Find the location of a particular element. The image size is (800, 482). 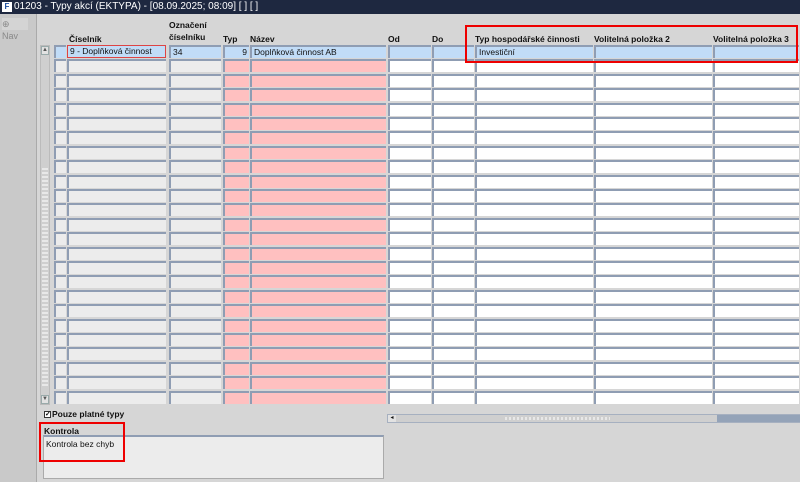

cell-ciselnik: 9 - Doplňková činnost is located at coordinates (116, 51).